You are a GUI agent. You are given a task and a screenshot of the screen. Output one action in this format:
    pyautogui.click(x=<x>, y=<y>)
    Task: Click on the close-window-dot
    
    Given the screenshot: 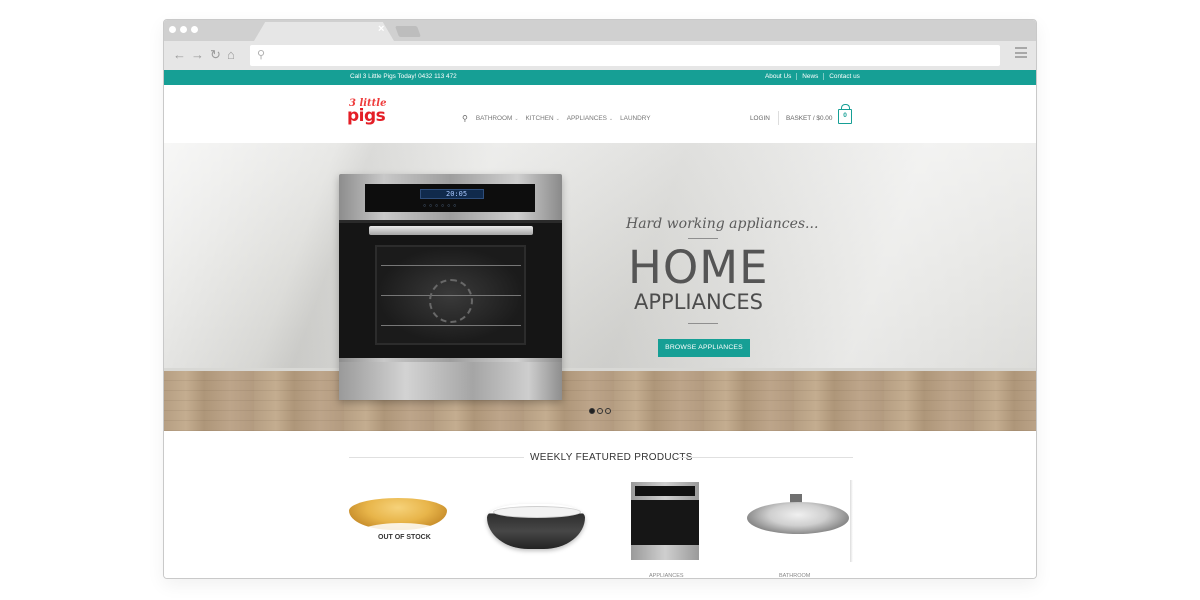 What is the action you would take?
    pyautogui.click(x=172, y=29)
    